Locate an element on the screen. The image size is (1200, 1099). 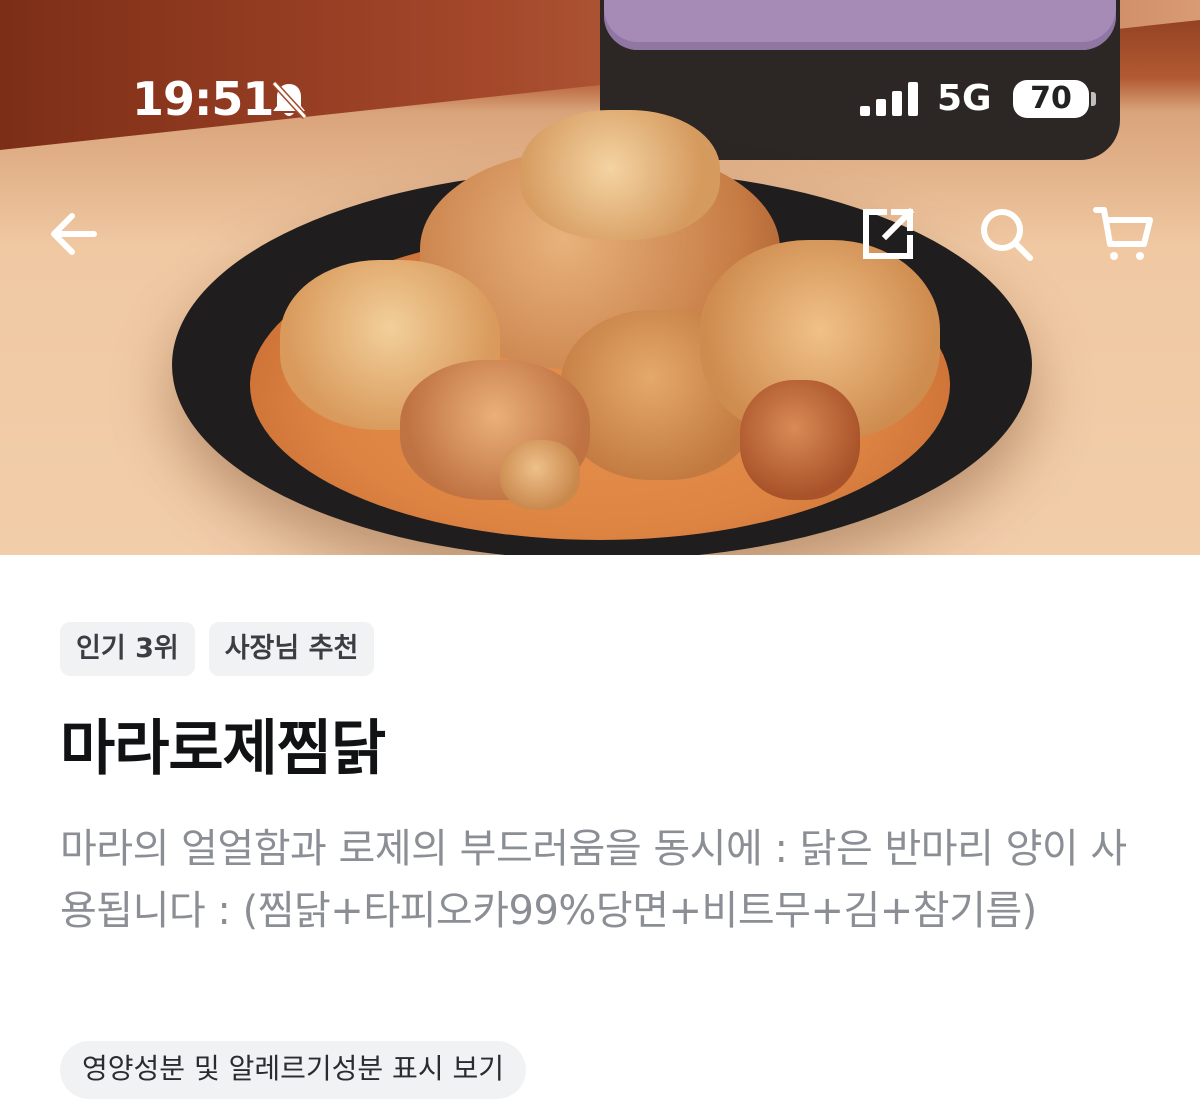
network-type: 5G is located at coordinates (964, 98).